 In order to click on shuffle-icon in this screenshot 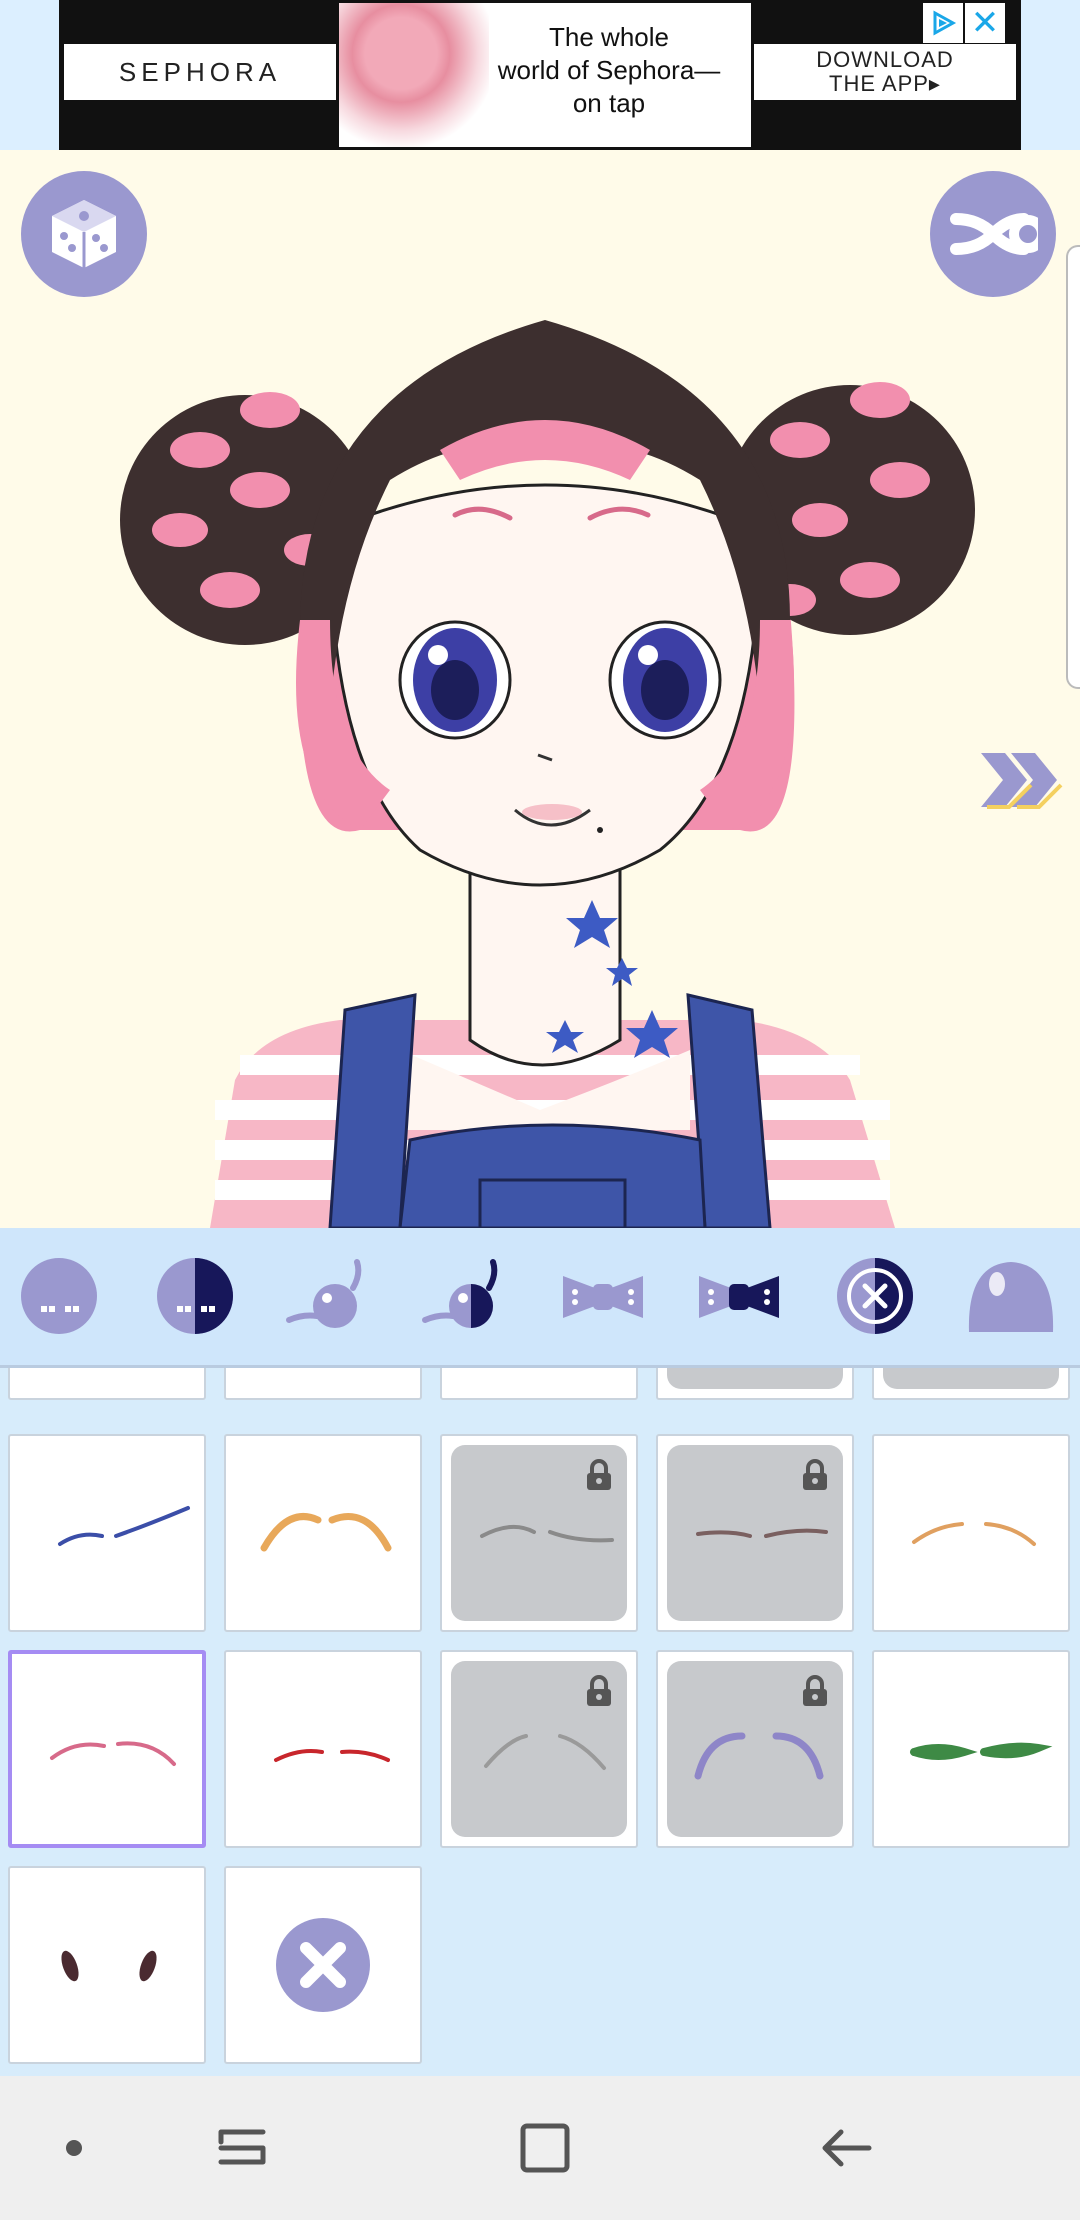, I will do `click(994, 234)`.